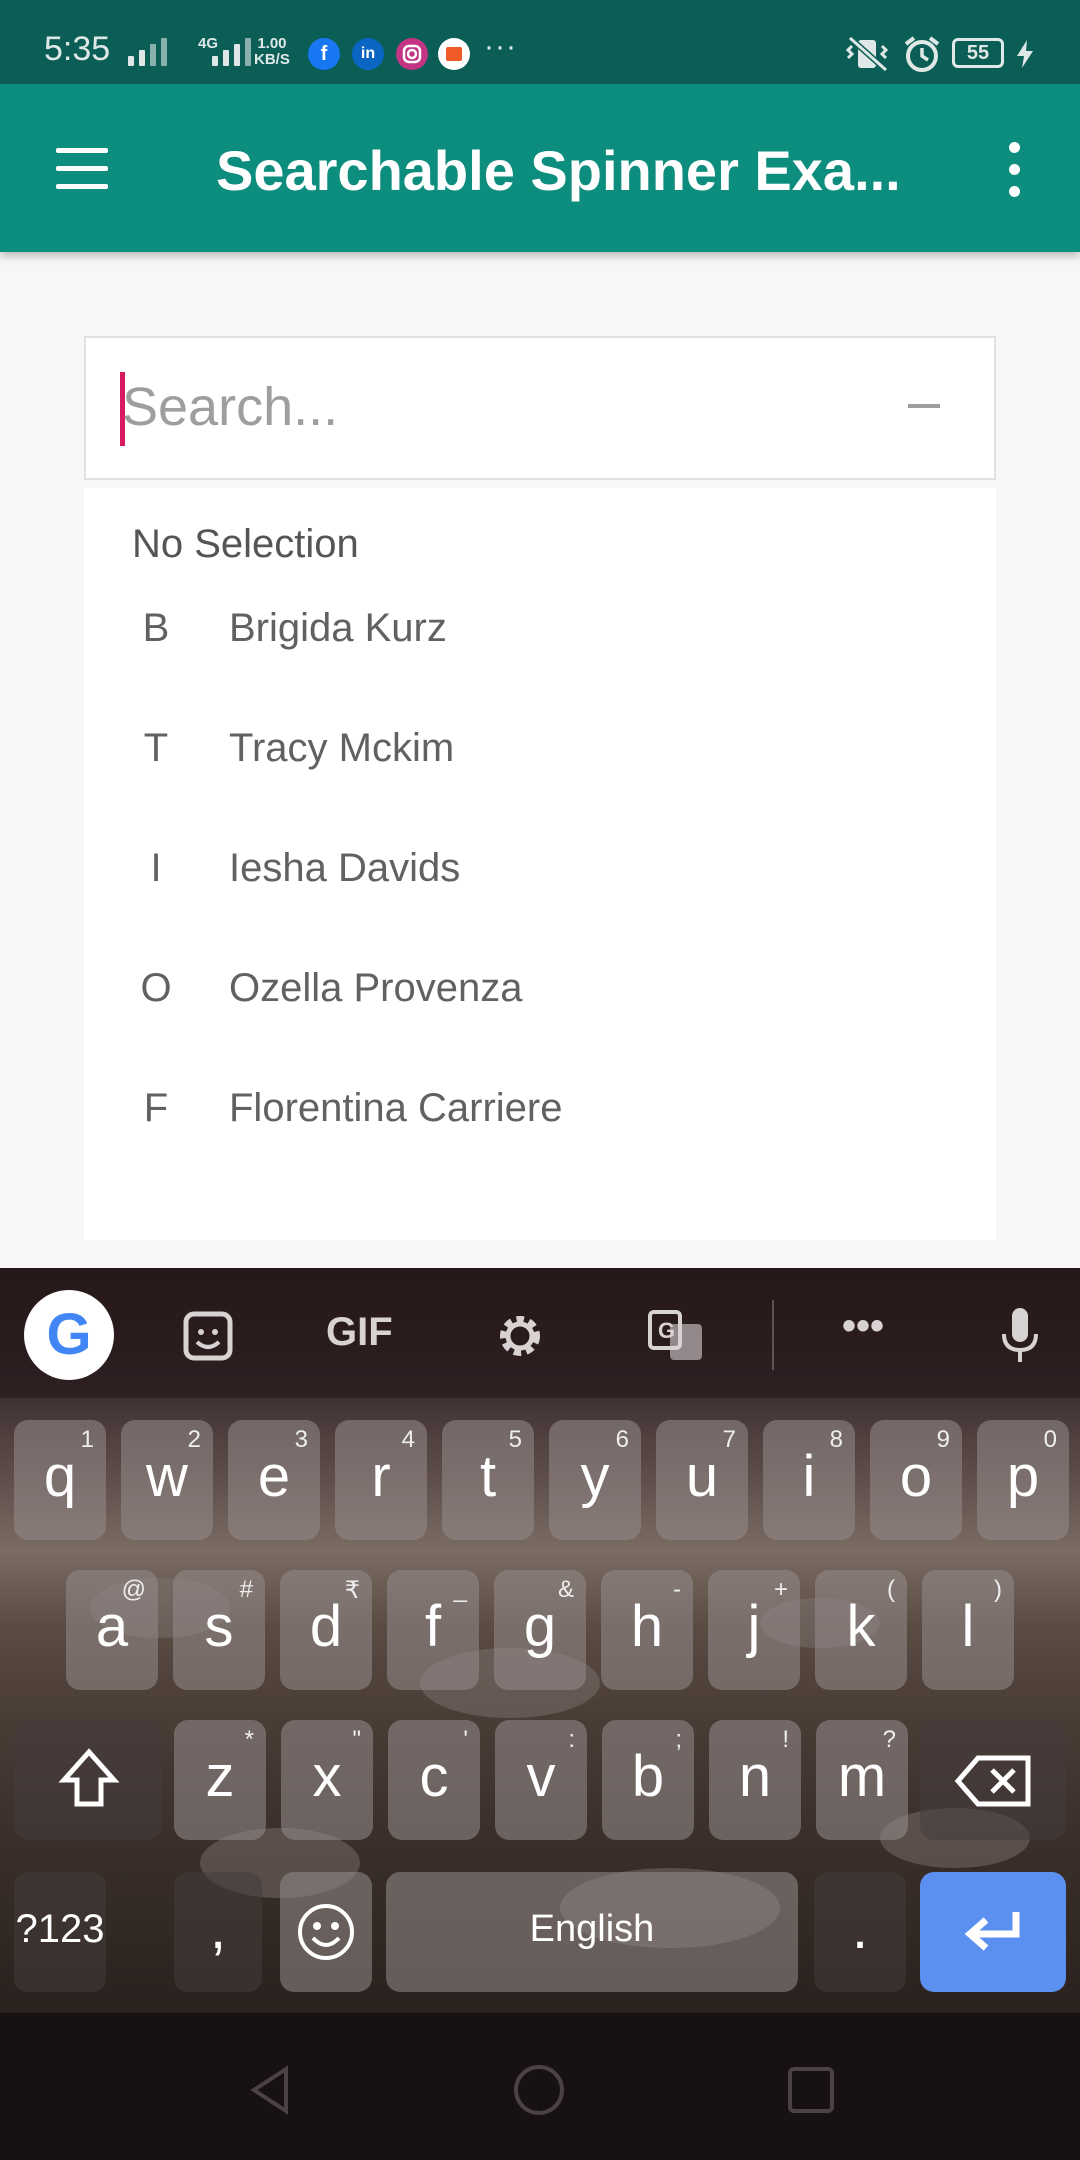 The width and height of the screenshot is (1080, 2160). I want to click on enter-key, so click(993, 1932).